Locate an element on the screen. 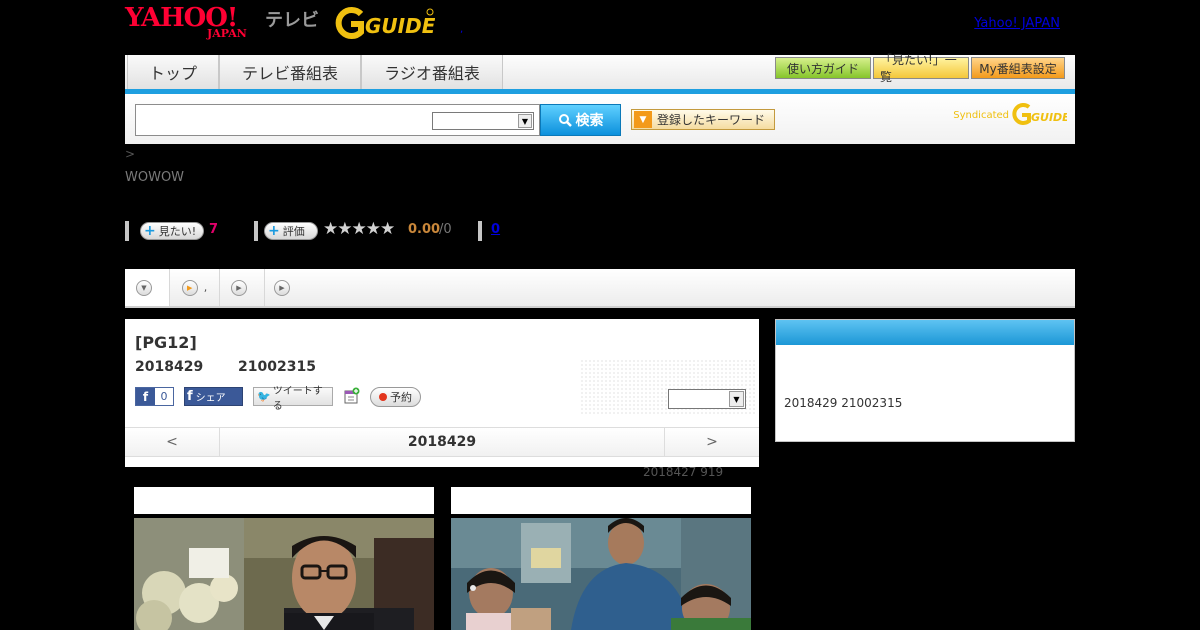  program-time: 21002315 is located at coordinates (277, 367).